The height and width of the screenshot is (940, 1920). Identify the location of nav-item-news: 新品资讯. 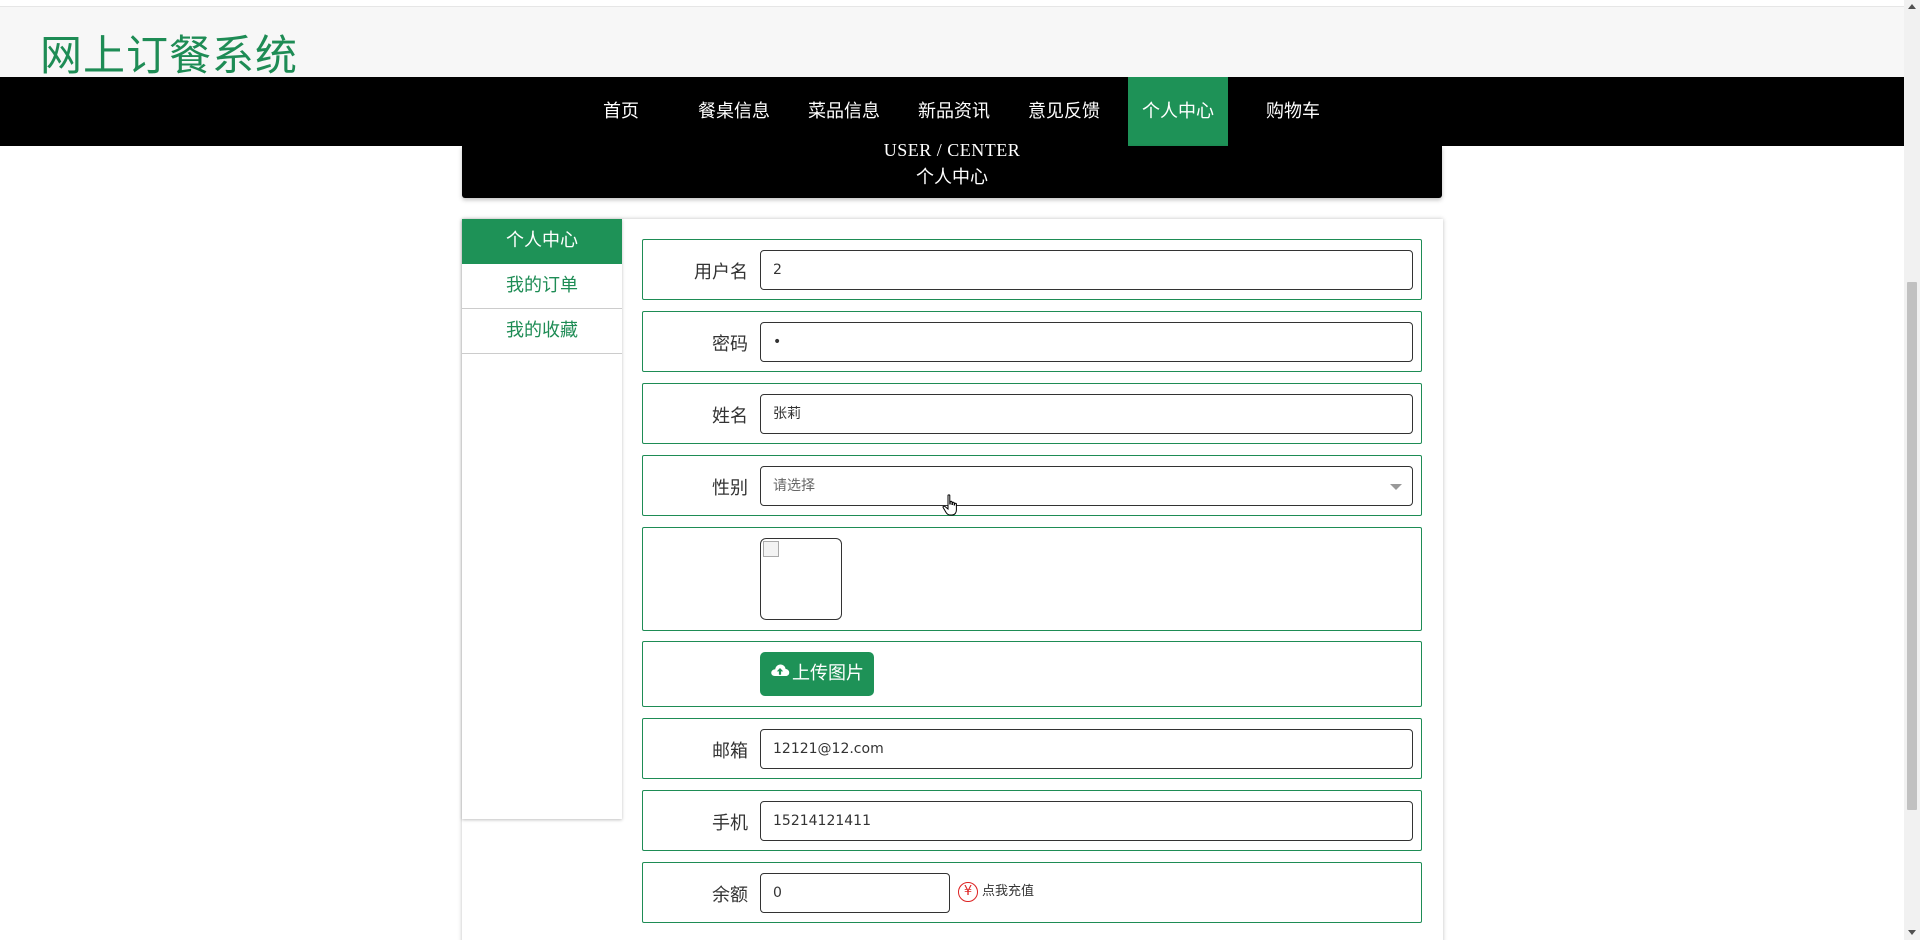
(954, 111).